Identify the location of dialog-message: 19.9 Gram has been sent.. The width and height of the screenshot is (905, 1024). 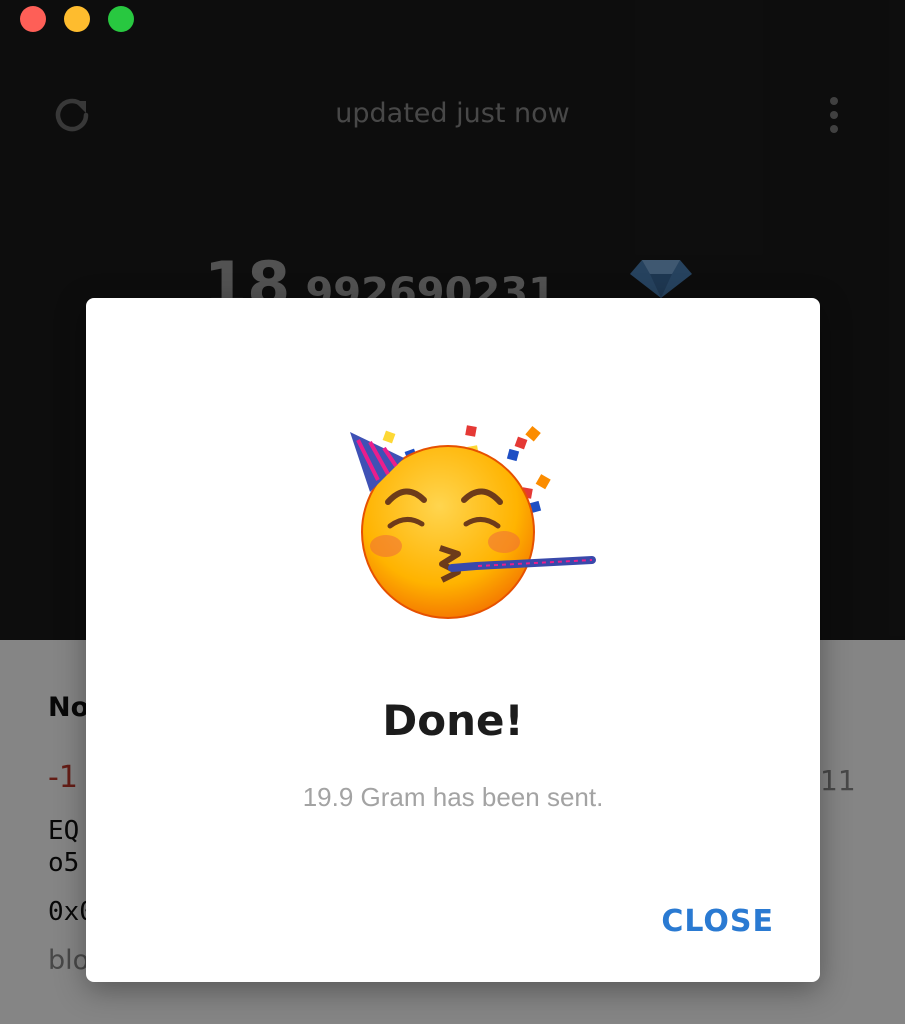
(453, 797).